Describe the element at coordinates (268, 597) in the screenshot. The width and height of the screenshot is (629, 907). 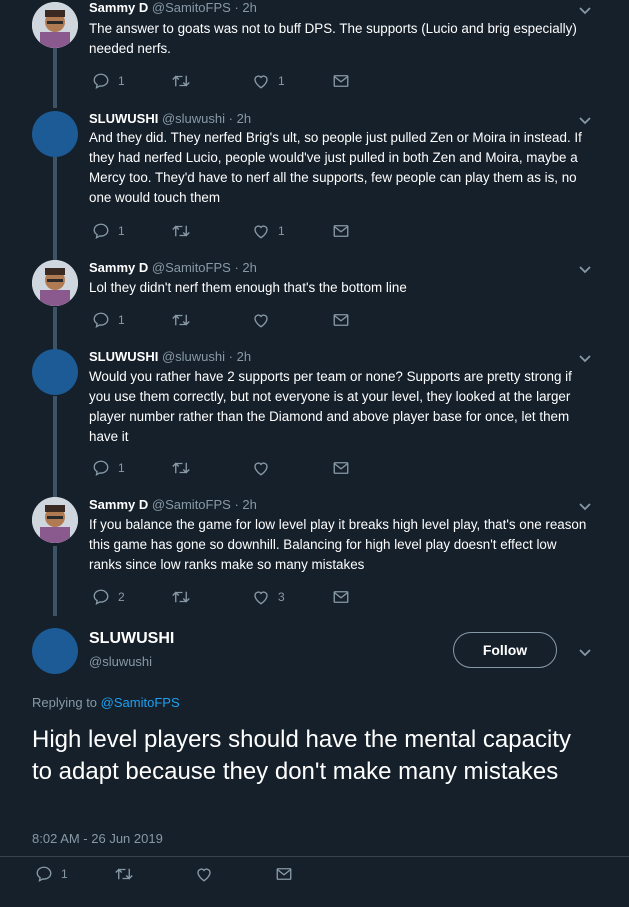
I see `like-button: 3` at that location.